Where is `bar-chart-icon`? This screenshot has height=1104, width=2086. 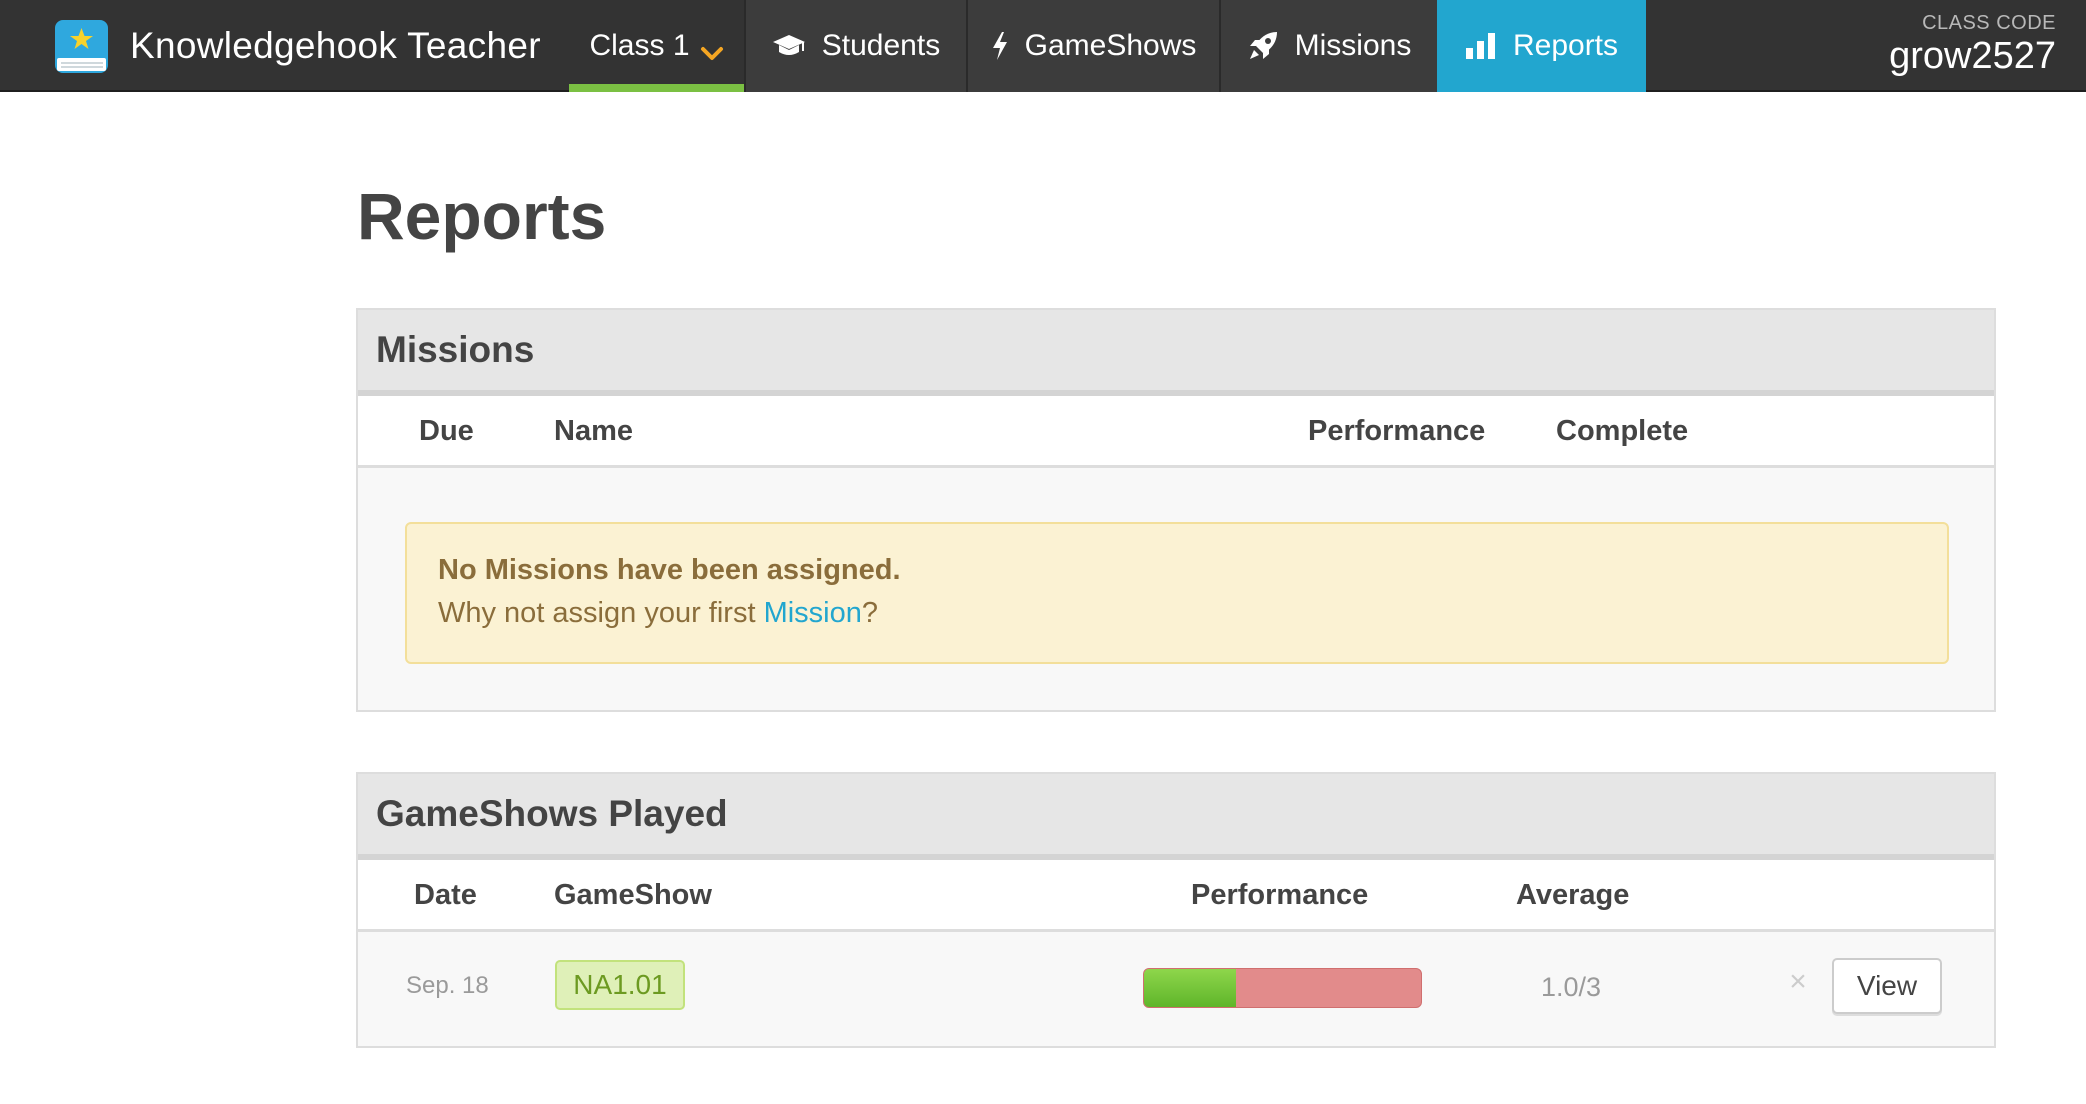
bar-chart-icon is located at coordinates (1481, 46).